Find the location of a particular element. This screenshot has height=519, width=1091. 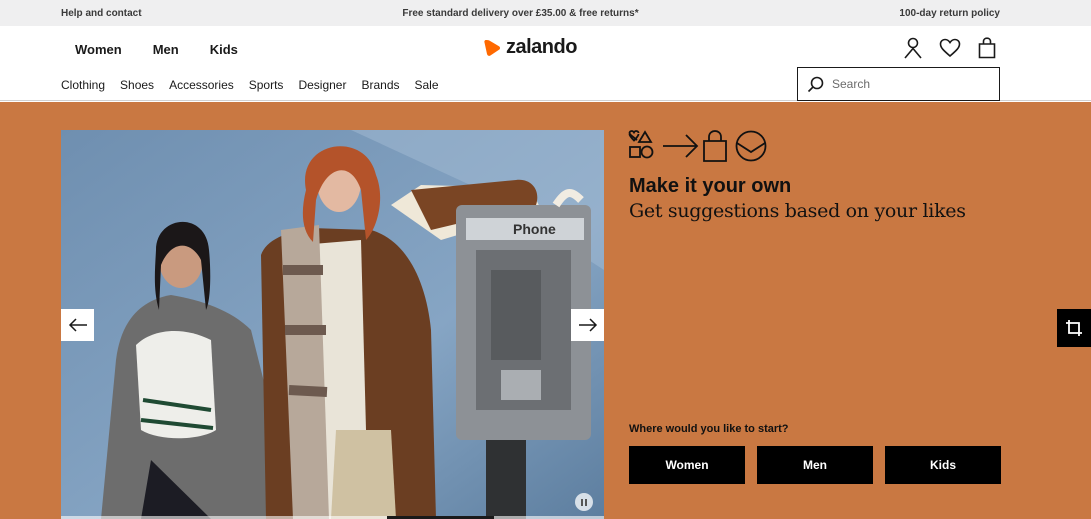

promo-title: Make it your own is located at coordinates (710, 186).